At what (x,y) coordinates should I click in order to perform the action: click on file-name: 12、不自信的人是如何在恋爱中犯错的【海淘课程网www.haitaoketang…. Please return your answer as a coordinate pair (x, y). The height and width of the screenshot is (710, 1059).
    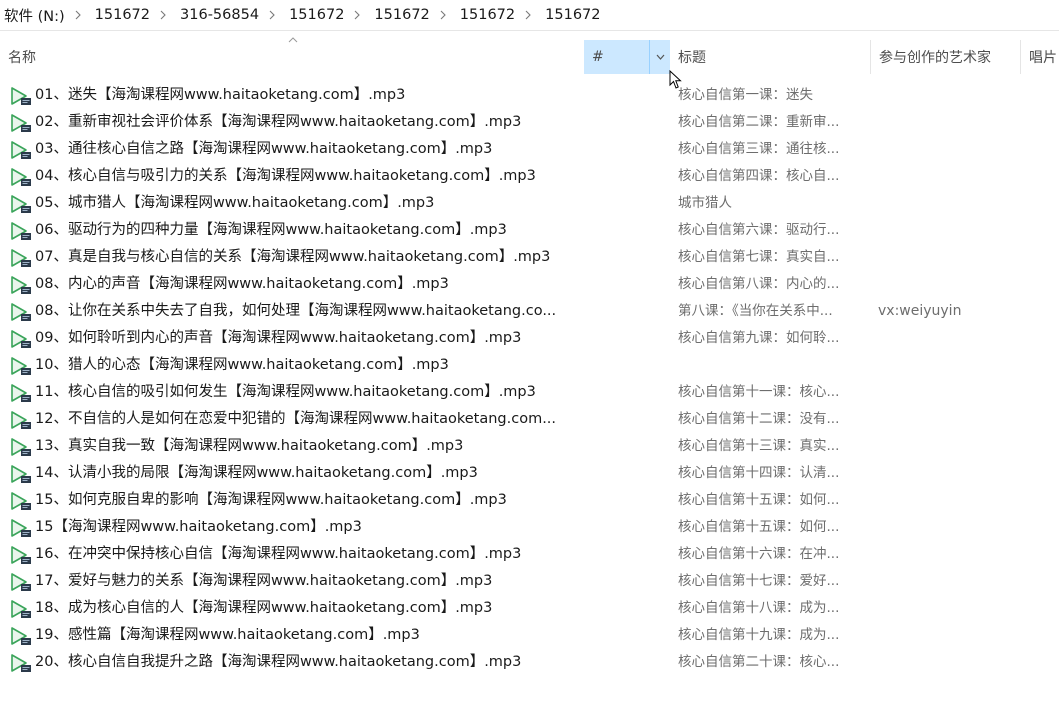
    Looking at the image, I should click on (296, 419).